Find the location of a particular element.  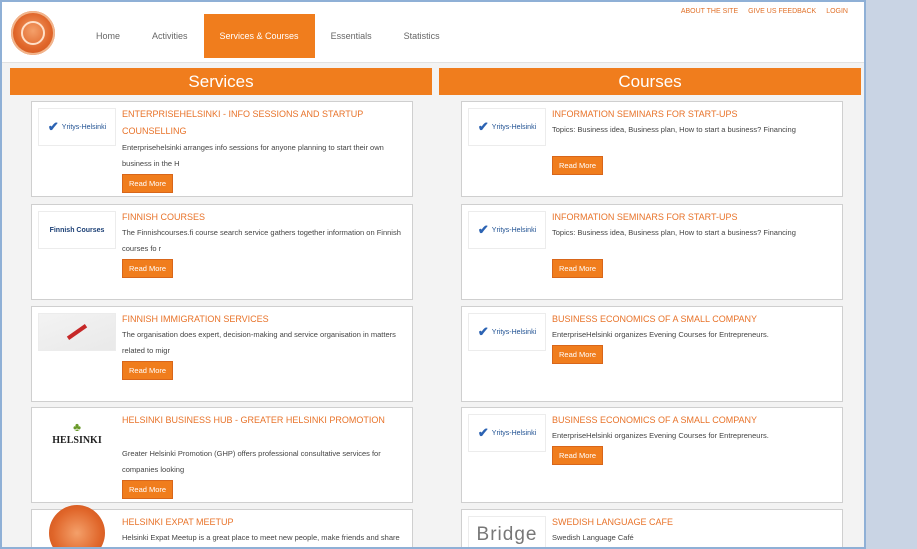

helsinki-logo-icon: ♣ is located at coordinates (77, 427).